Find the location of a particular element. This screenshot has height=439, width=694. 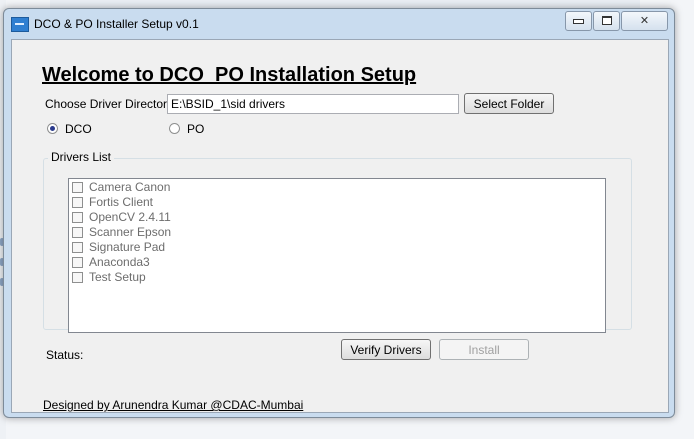

app-icon is located at coordinates (20, 24).